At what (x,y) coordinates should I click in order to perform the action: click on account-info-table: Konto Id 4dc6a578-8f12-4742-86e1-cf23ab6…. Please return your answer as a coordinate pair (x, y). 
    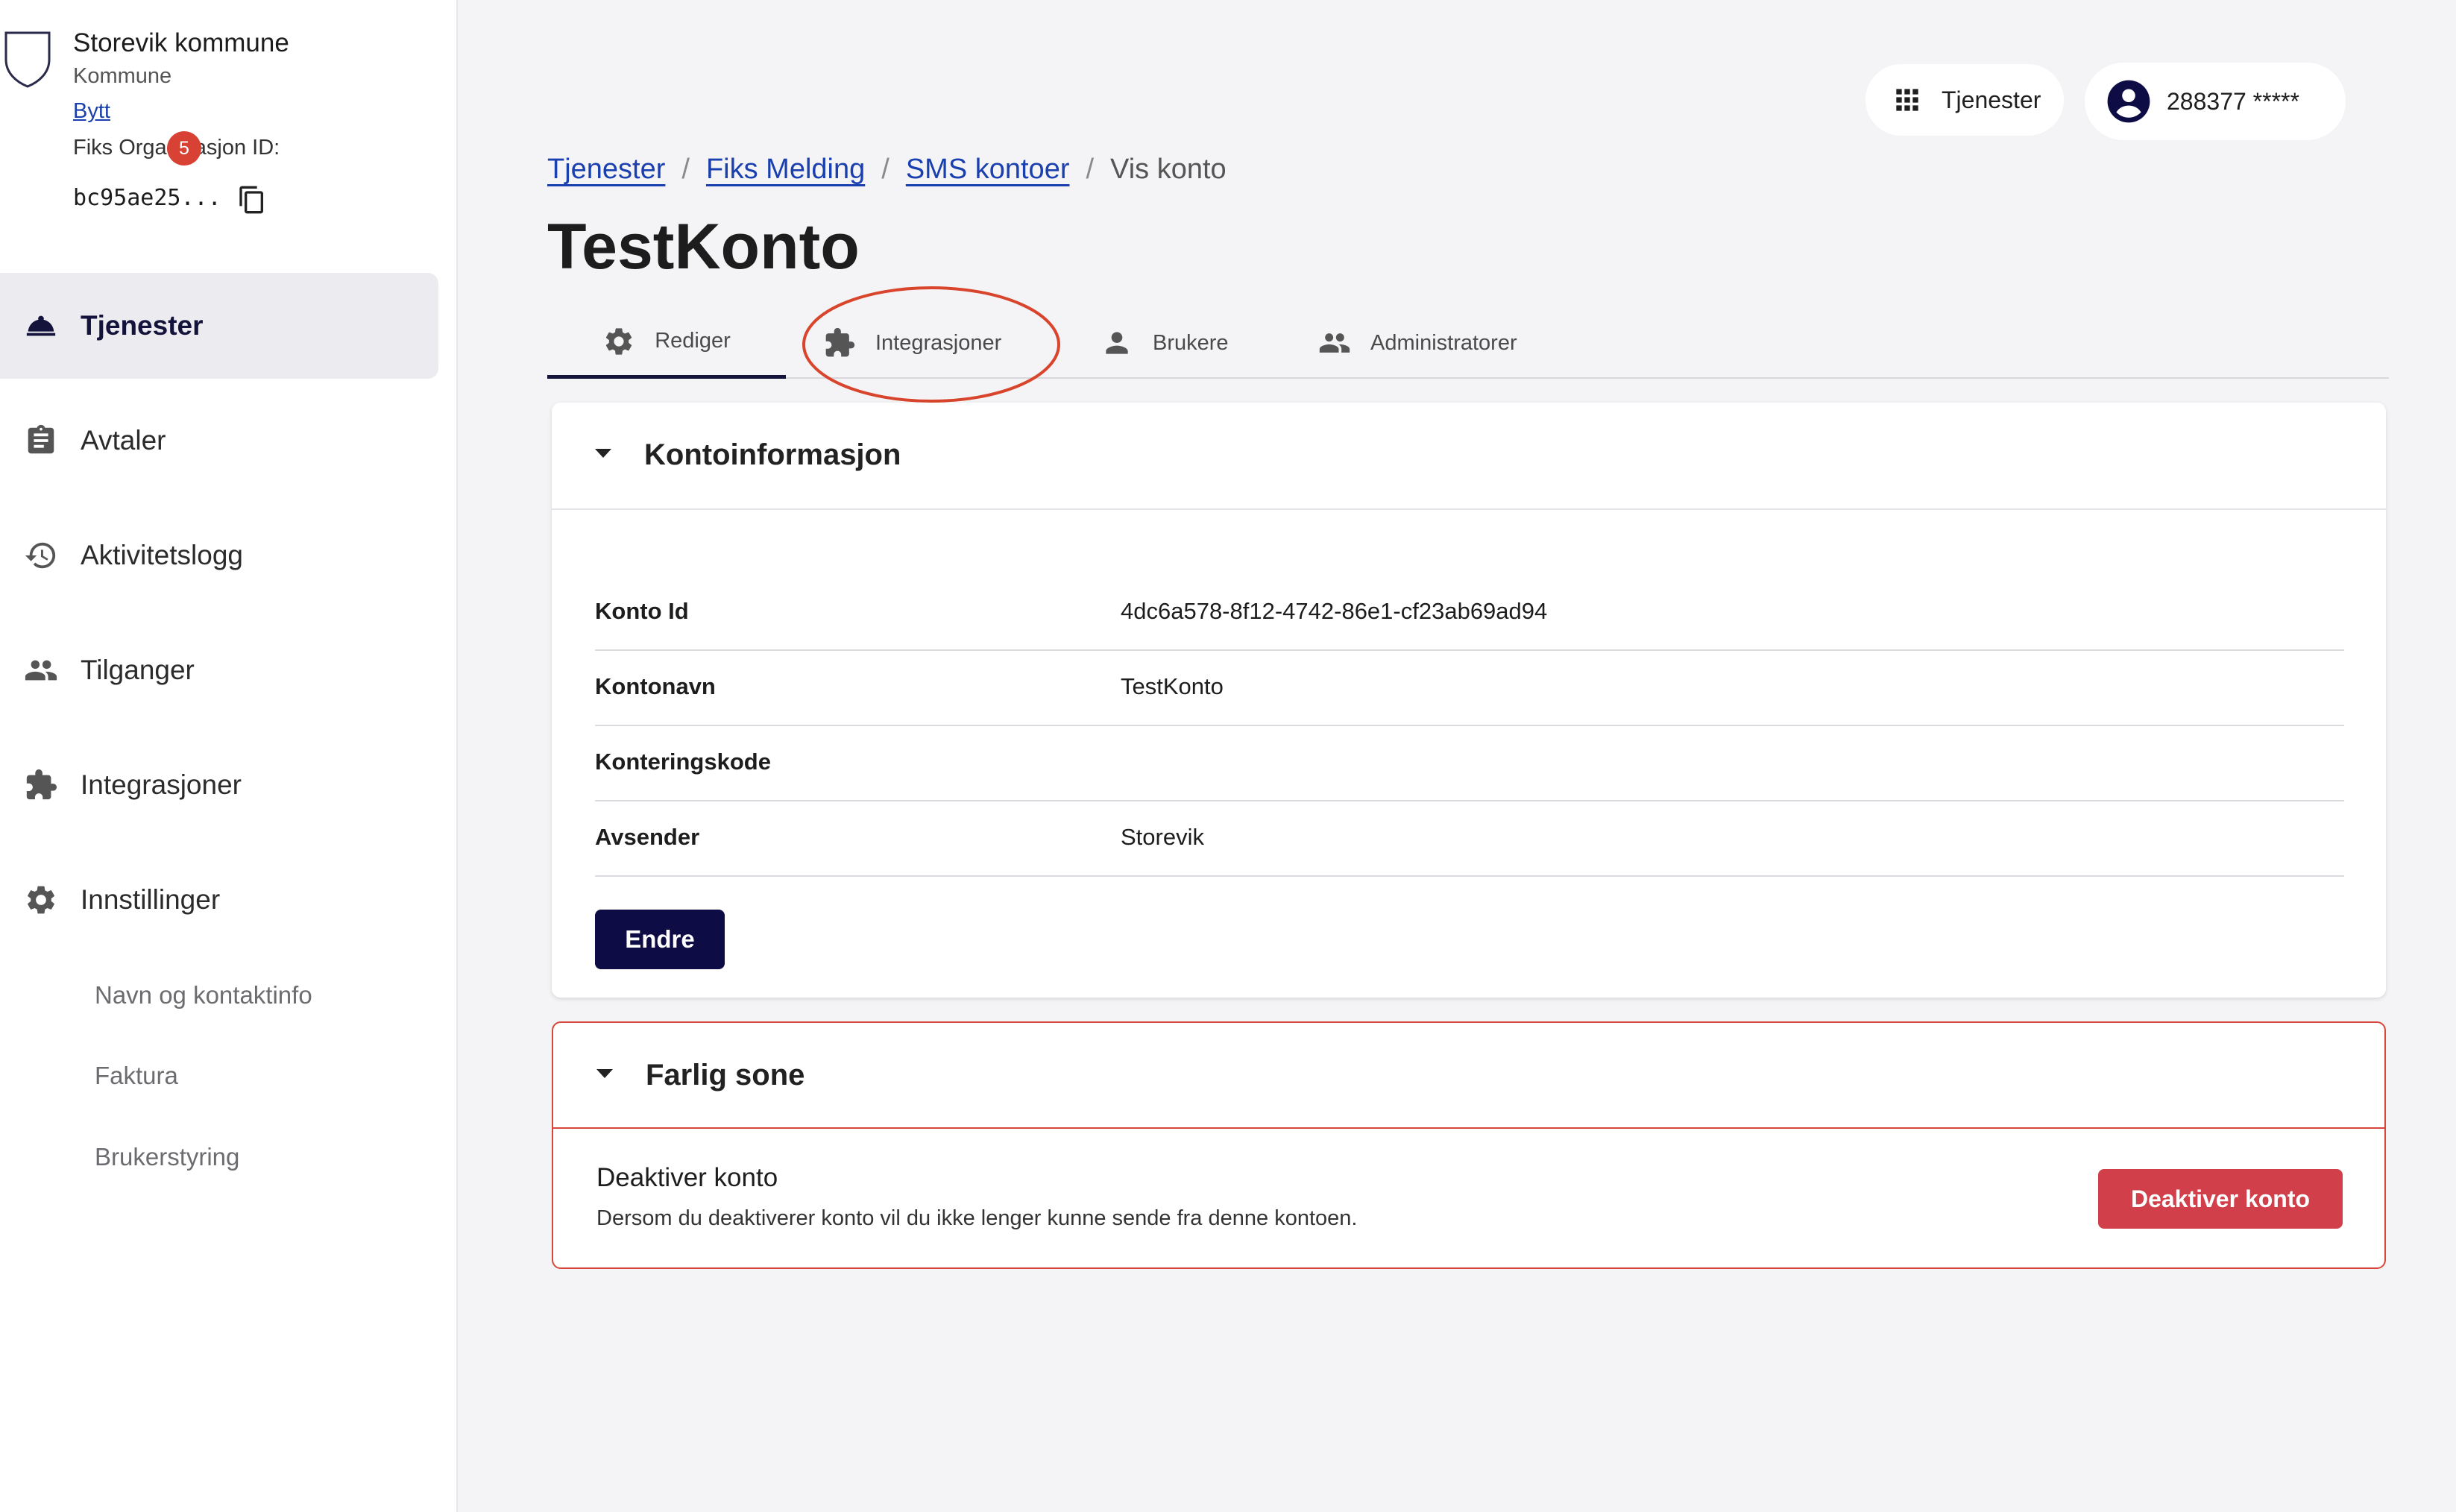
    Looking at the image, I should click on (1469, 726).